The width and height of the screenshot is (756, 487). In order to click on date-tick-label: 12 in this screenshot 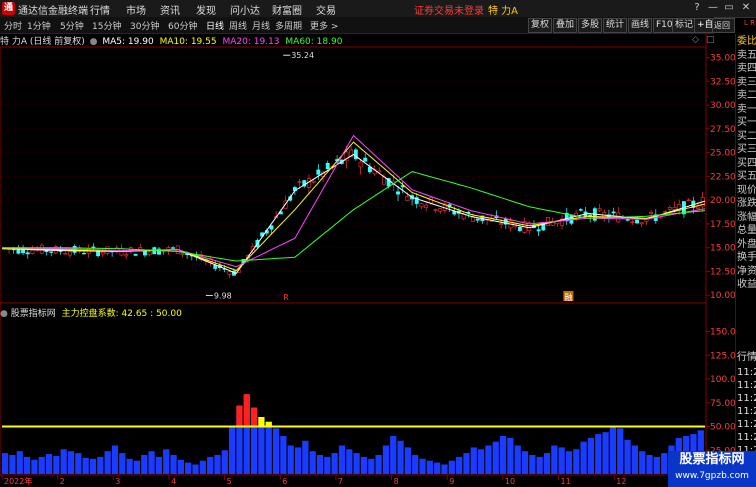, I will do `click(621, 481)`.